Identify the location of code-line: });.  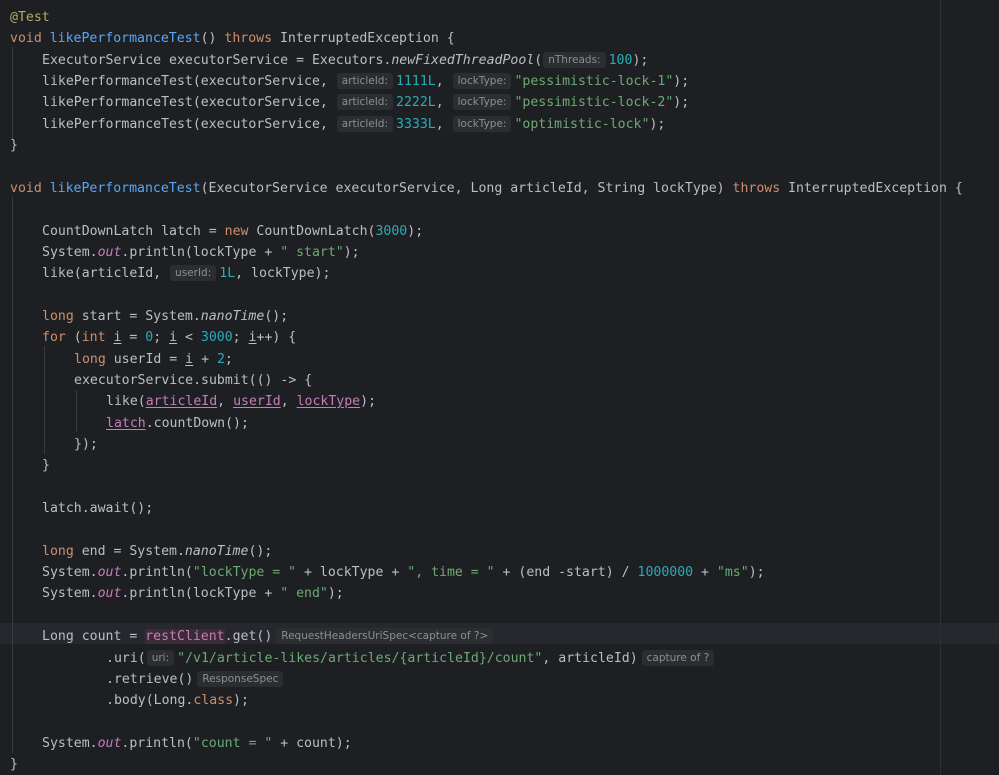
(54, 444).